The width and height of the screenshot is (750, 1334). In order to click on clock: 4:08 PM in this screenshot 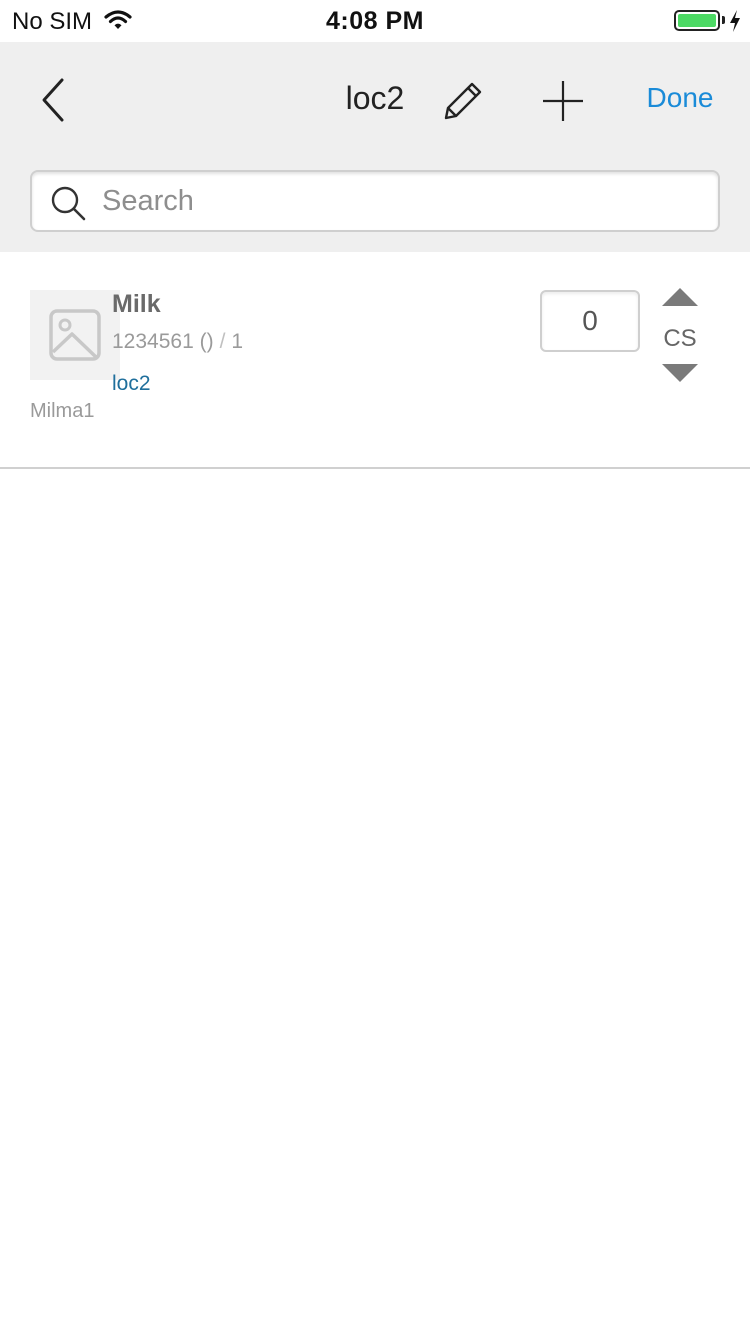, I will do `click(375, 21)`.